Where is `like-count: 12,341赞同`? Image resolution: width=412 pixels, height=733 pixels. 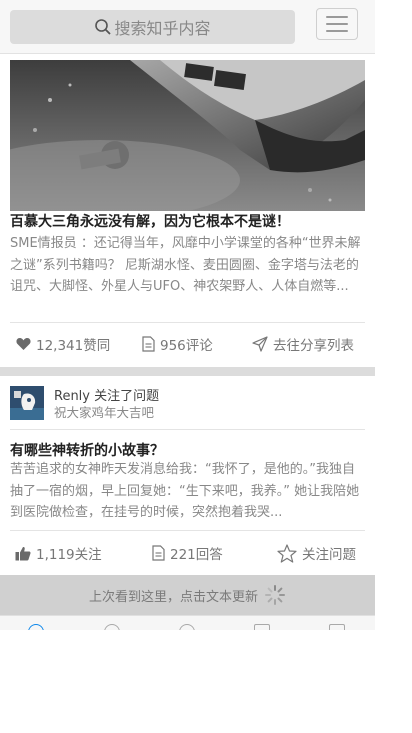 like-count: 12,341赞同 is located at coordinates (73, 346).